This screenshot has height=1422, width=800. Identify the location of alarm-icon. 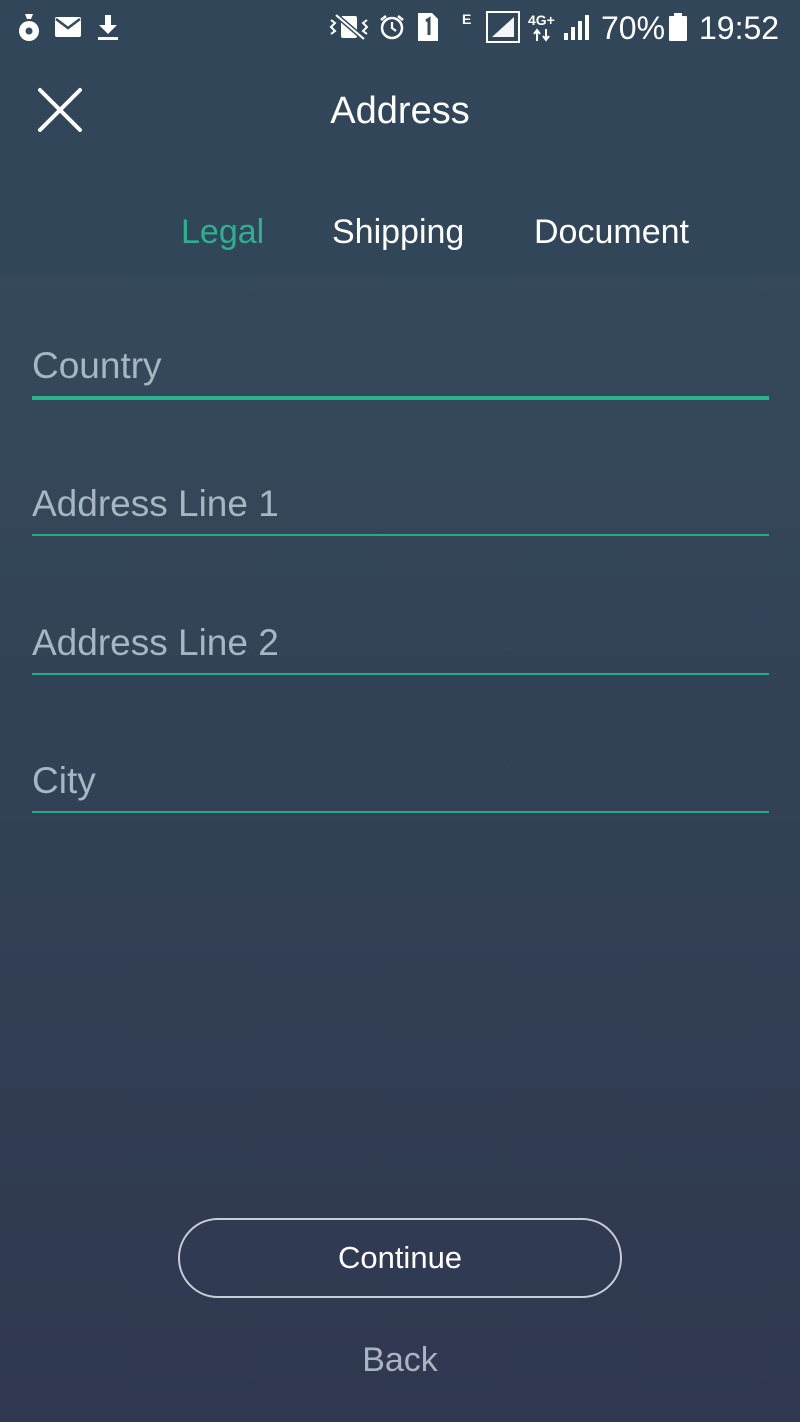
(392, 27).